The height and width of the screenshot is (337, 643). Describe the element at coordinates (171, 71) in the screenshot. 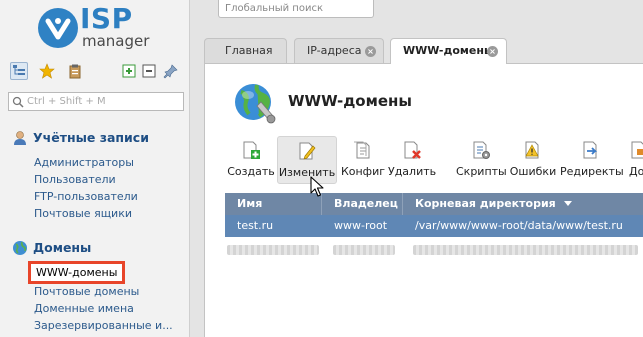

I see `pin-icon` at that location.